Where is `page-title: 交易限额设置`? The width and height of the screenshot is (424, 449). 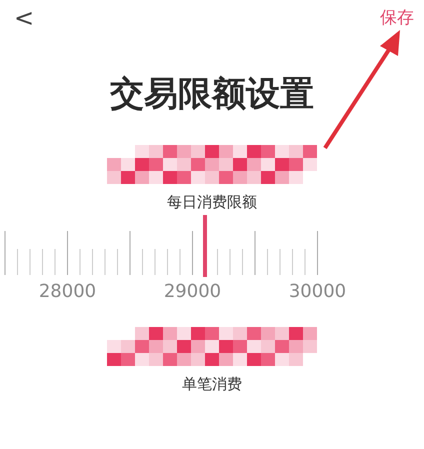
page-title: 交易限额设置 is located at coordinates (212, 94).